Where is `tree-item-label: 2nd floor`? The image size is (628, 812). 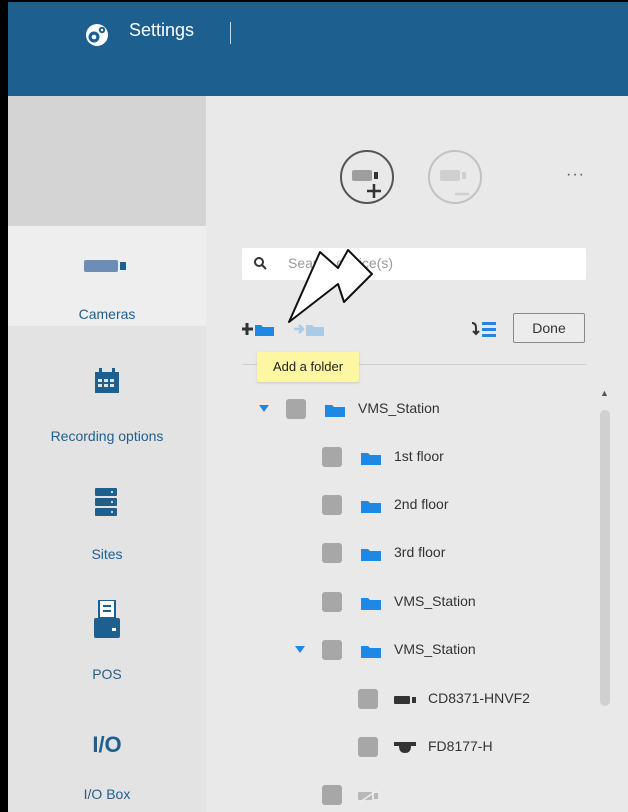
tree-item-label: 2nd floor is located at coordinates (421, 504).